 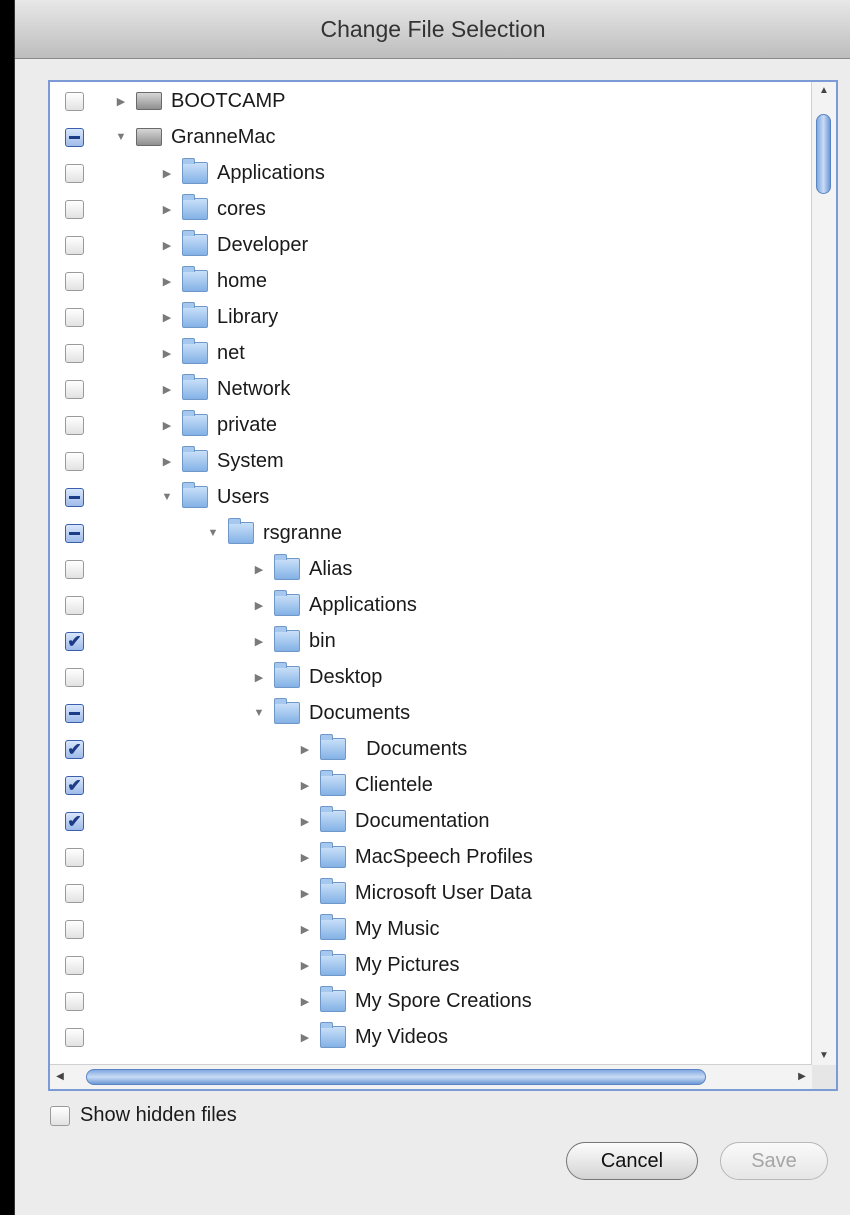 What do you see at coordinates (824, 1056) in the screenshot?
I see `scroll-down-arrow-icon: ▼` at bounding box center [824, 1056].